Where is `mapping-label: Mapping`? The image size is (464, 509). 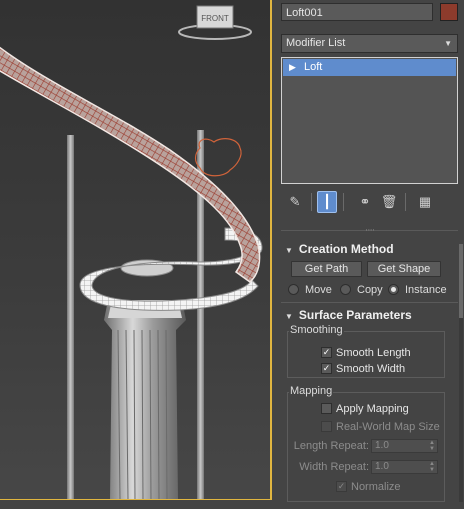
mapping-label: Mapping is located at coordinates (311, 391).